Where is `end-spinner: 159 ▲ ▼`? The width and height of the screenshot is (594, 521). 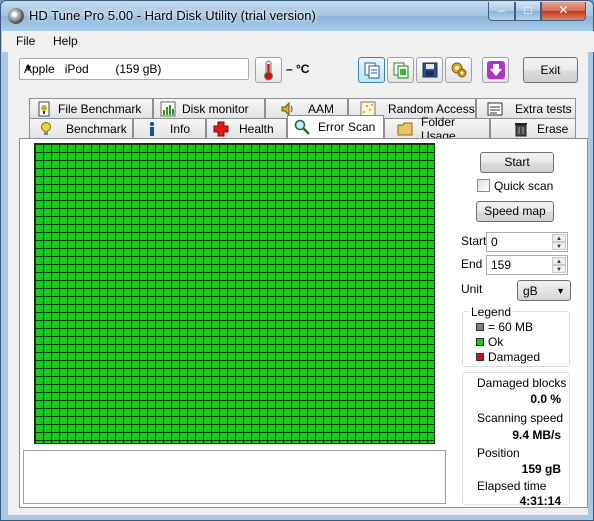 end-spinner: 159 ▲ ▼ is located at coordinates (527, 265).